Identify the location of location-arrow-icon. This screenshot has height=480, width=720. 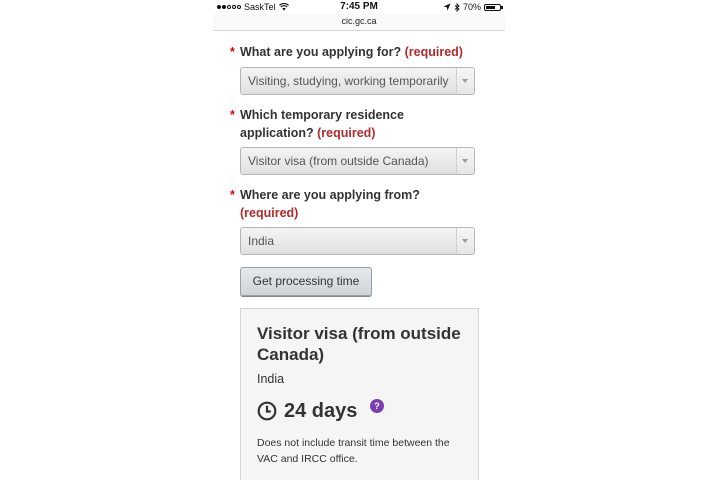
(447, 7).